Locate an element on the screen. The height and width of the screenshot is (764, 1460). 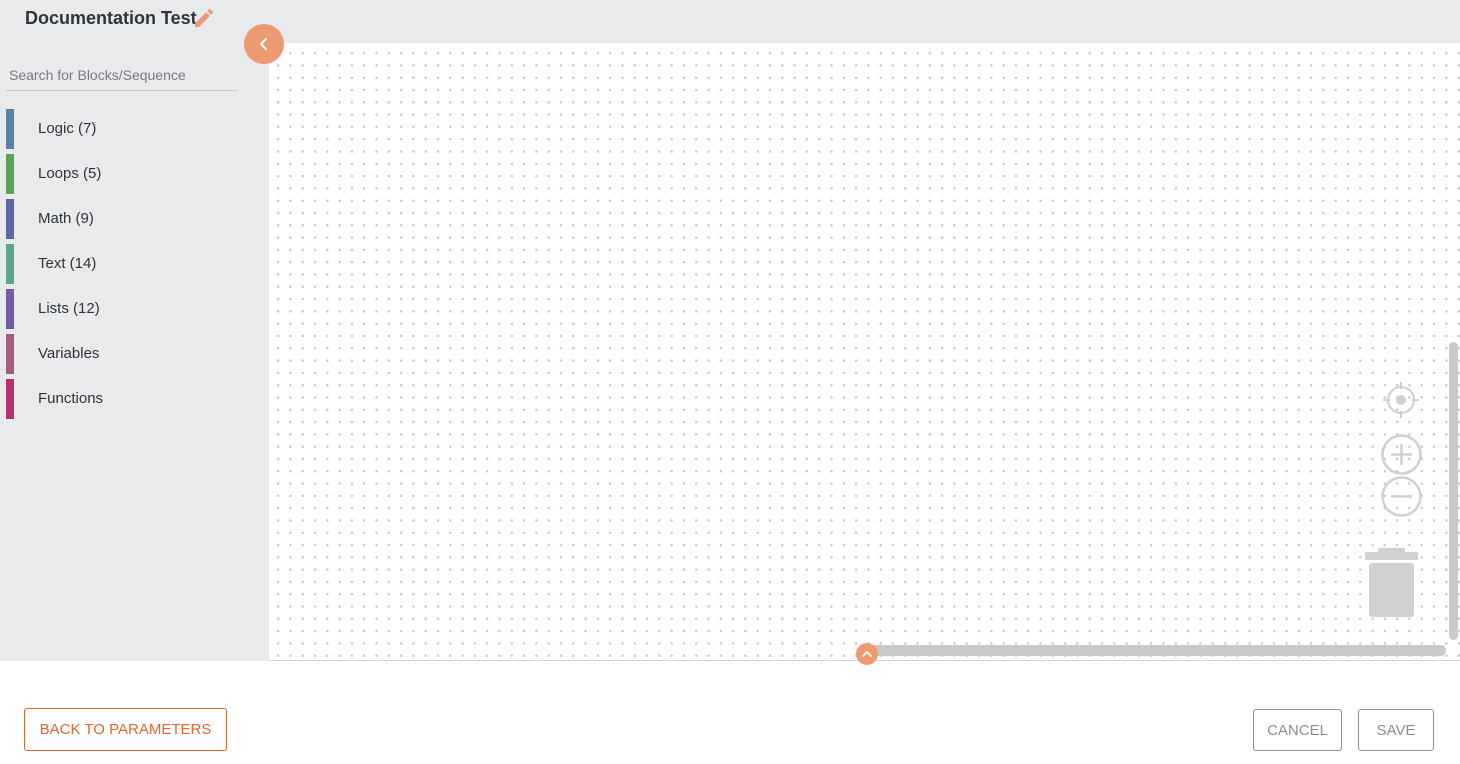
category-text: Text (14) is located at coordinates (131, 264).